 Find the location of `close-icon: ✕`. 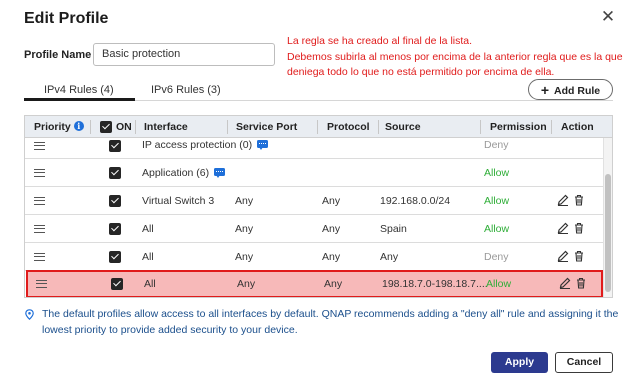

close-icon: ✕ is located at coordinates (608, 17).